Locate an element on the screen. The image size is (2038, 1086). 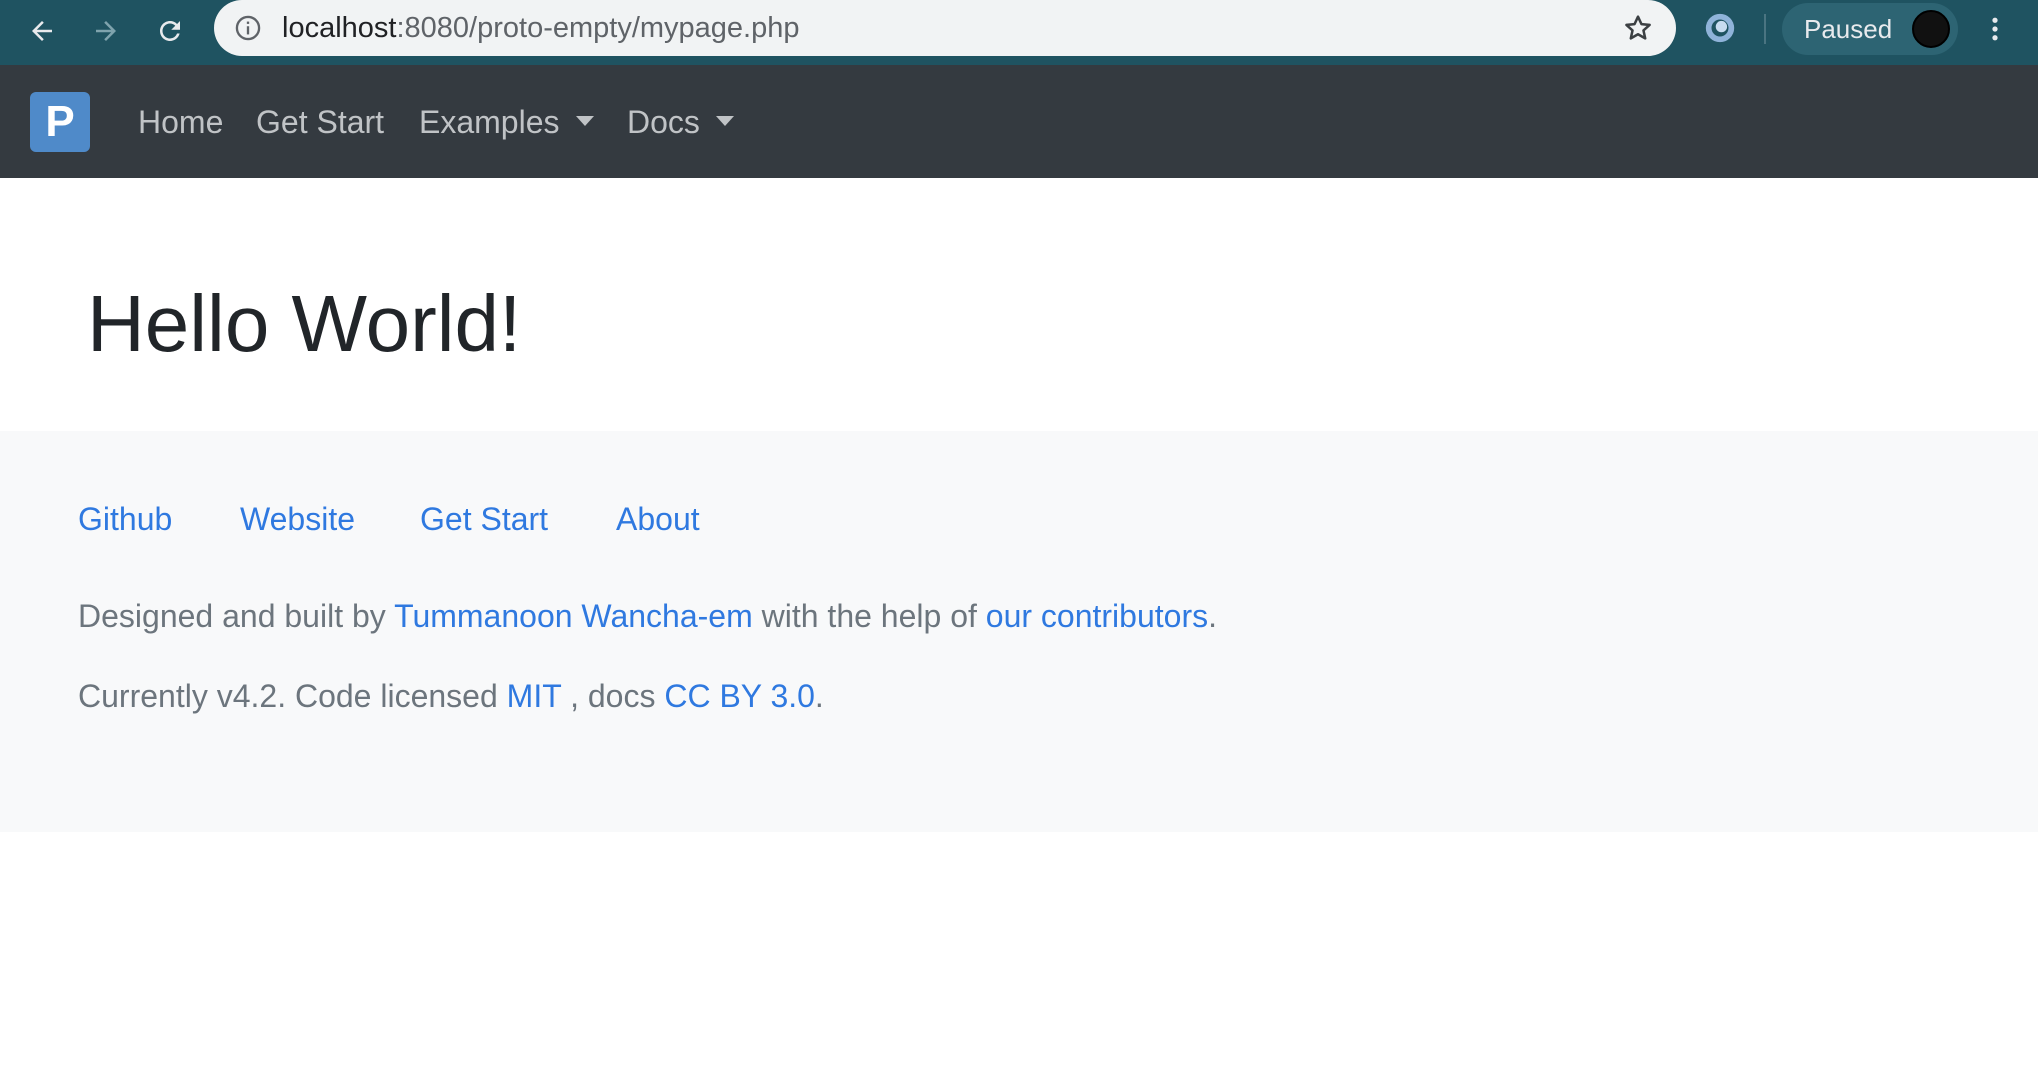
mit-license-link: MIT is located at coordinates (534, 696).